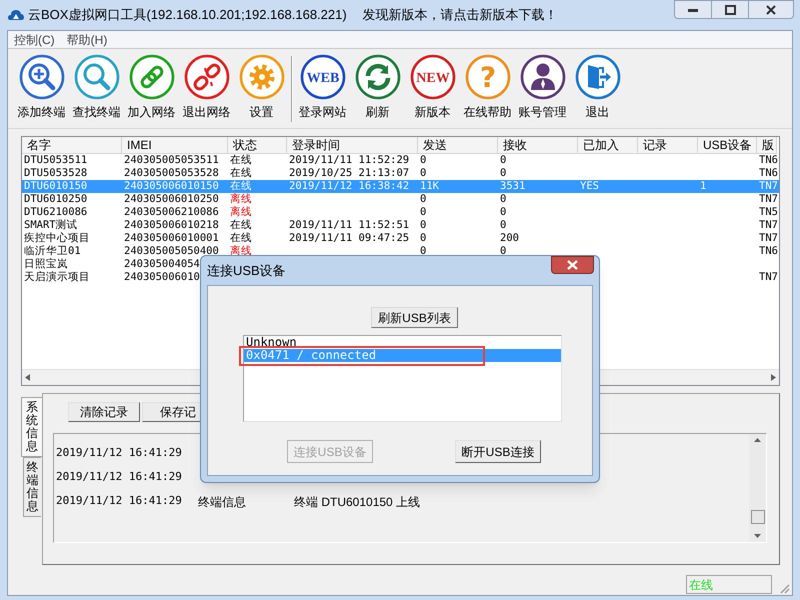 The image size is (800, 600). Describe the element at coordinates (513, 186) in the screenshot. I see `table-cell: 3531` at that location.